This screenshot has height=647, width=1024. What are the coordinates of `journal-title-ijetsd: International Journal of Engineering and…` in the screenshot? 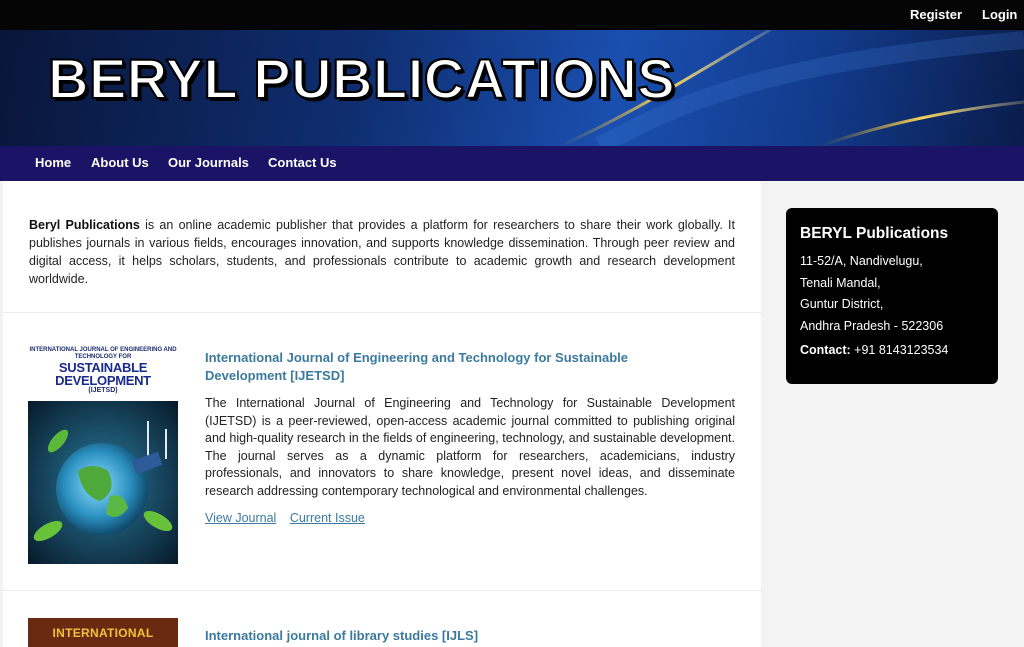 It's located at (440, 367).